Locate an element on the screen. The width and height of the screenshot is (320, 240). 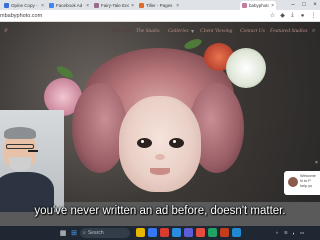
tab-title: Tiller - Pages is located at coordinates (159, 5).